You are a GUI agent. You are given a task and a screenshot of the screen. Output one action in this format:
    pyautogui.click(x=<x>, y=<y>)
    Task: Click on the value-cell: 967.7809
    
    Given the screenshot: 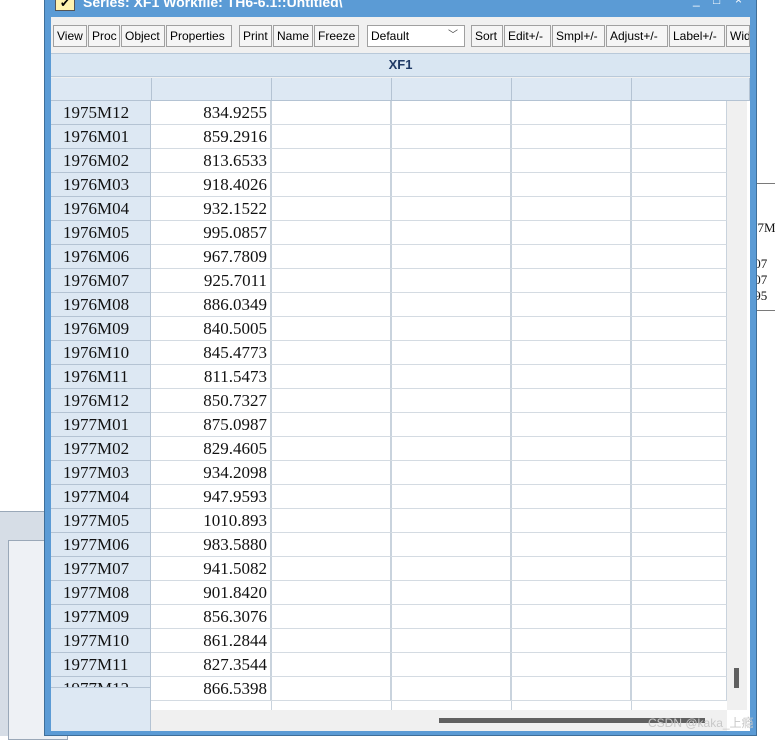 What is the action you would take?
    pyautogui.click(x=211, y=257)
    